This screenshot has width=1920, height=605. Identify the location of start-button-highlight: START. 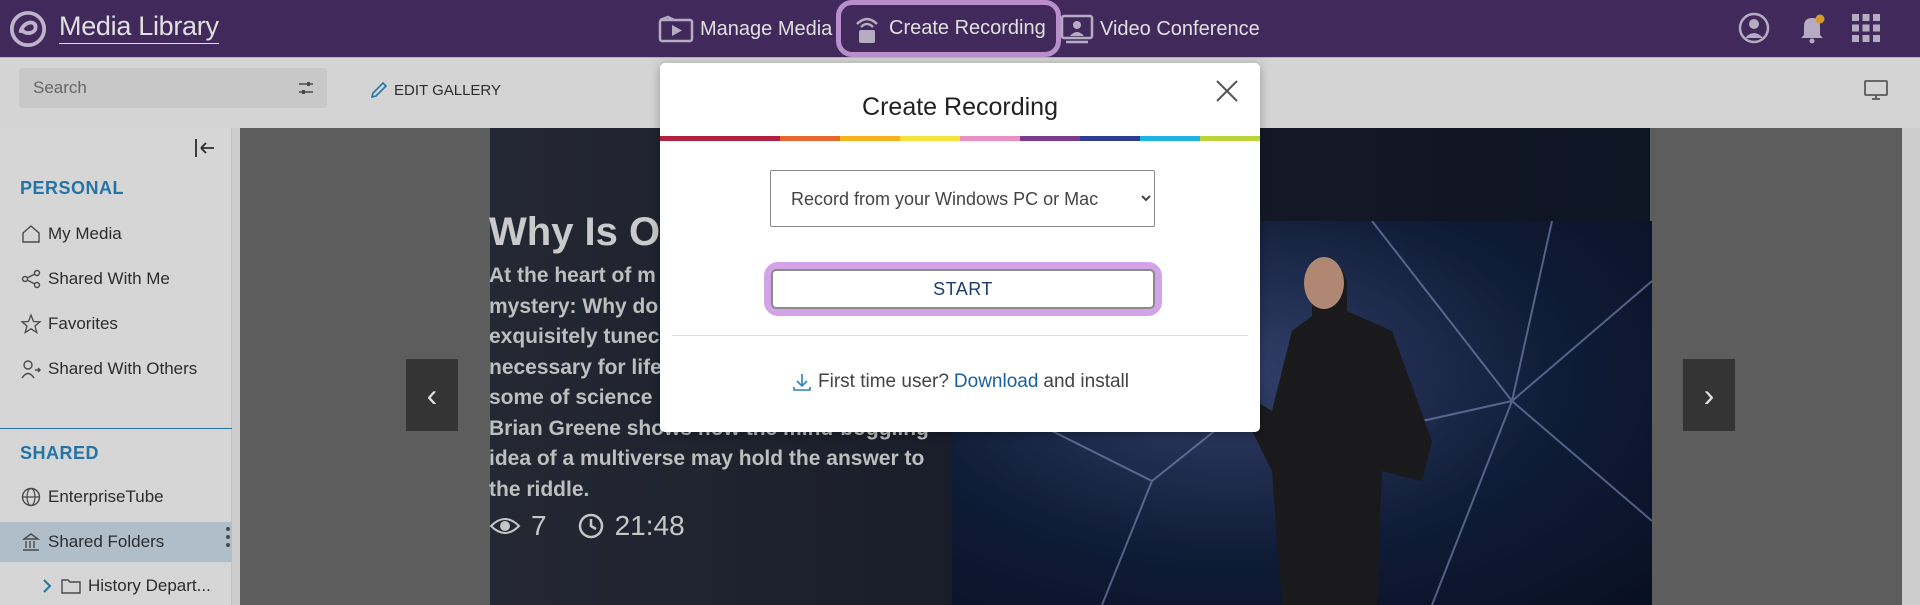
(963, 289).